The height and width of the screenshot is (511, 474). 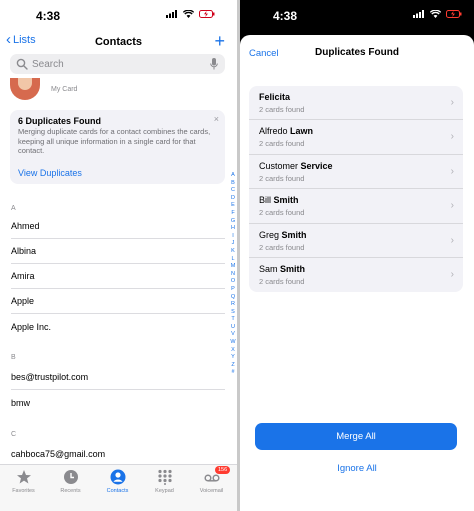 I want to click on index-letter: A, so click(x=233, y=176).